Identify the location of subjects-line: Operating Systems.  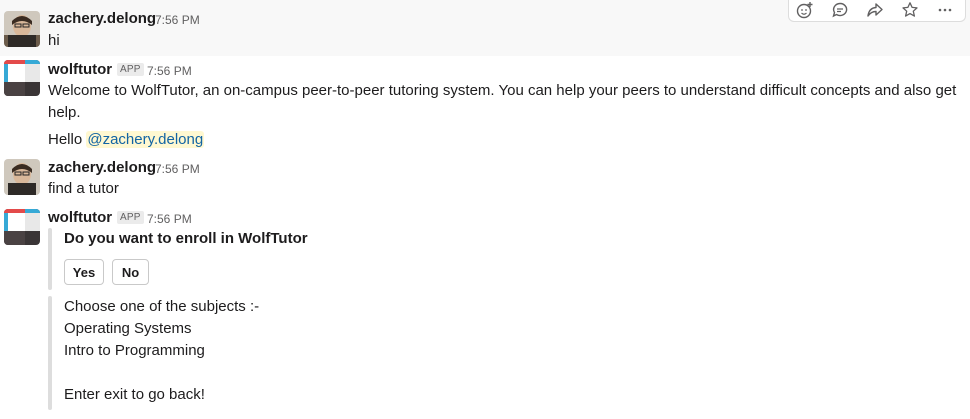
(128, 328).